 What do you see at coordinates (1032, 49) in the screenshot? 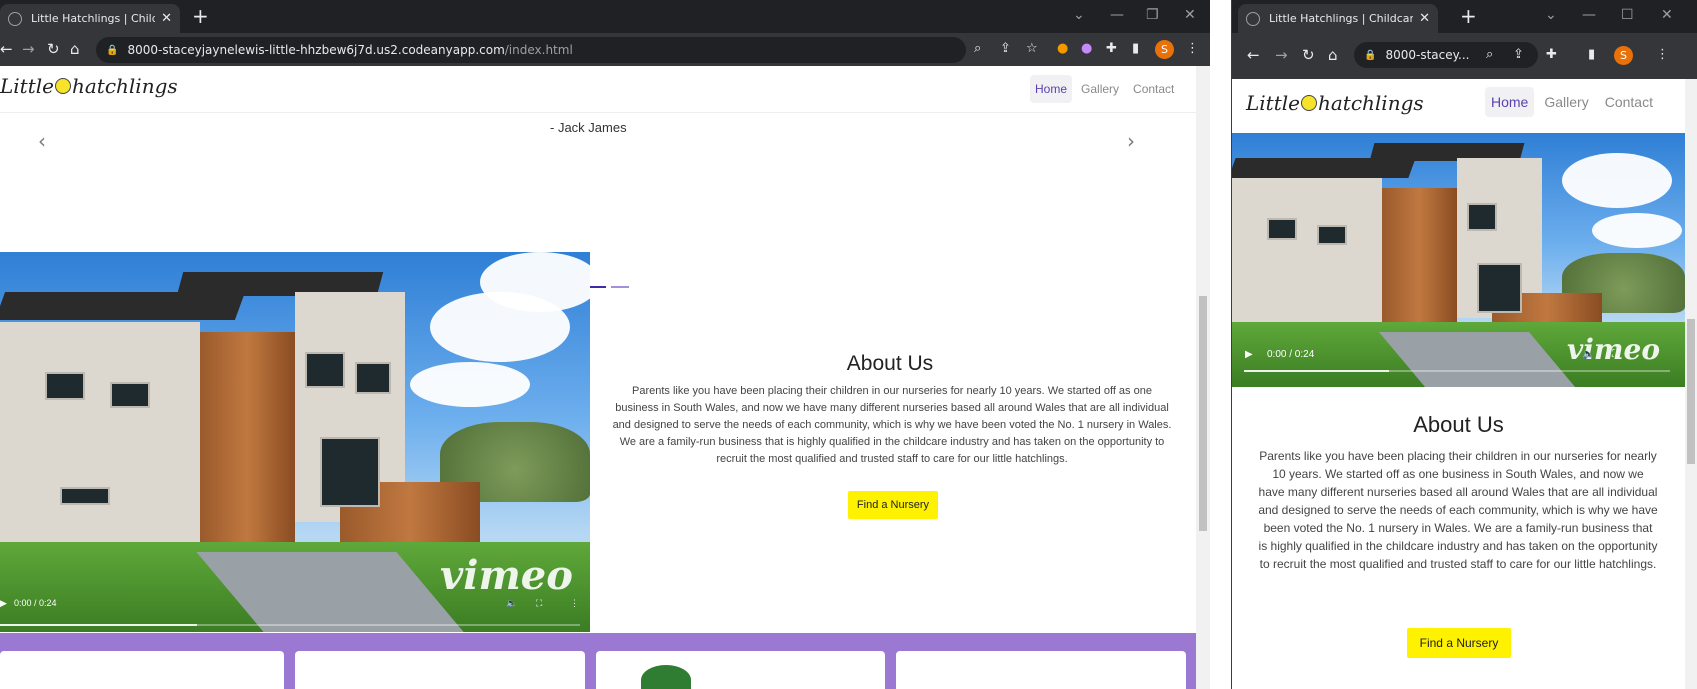
I see `bookmark-star-icon: ☆` at bounding box center [1032, 49].